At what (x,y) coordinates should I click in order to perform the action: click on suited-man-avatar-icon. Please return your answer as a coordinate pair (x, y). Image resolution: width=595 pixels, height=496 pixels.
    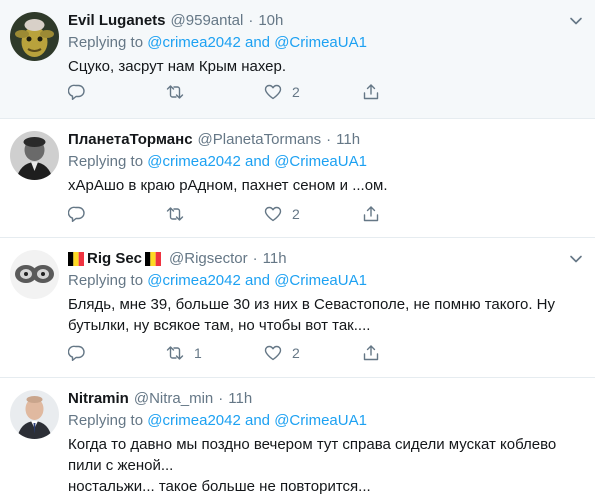
    Looking at the image, I should click on (34, 414).